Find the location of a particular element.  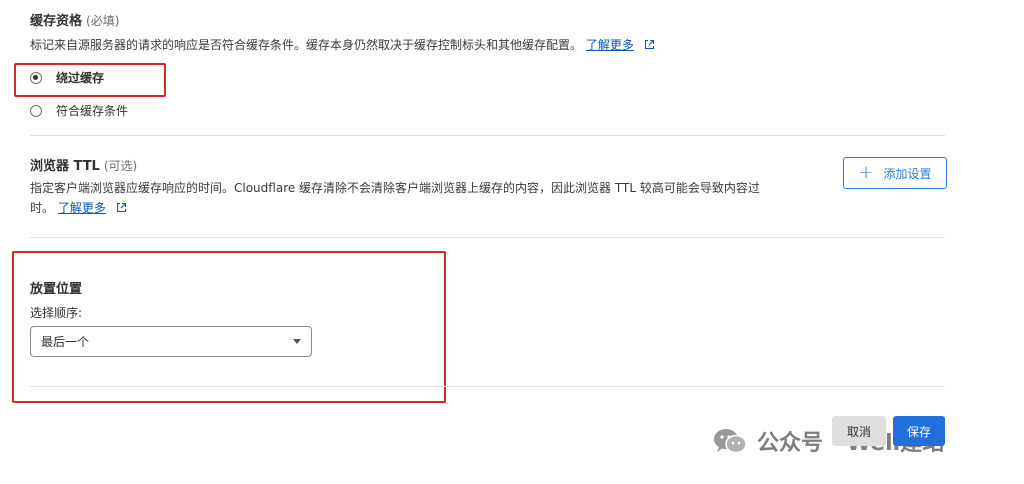

wechat-icon is located at coordinates (730, 441).